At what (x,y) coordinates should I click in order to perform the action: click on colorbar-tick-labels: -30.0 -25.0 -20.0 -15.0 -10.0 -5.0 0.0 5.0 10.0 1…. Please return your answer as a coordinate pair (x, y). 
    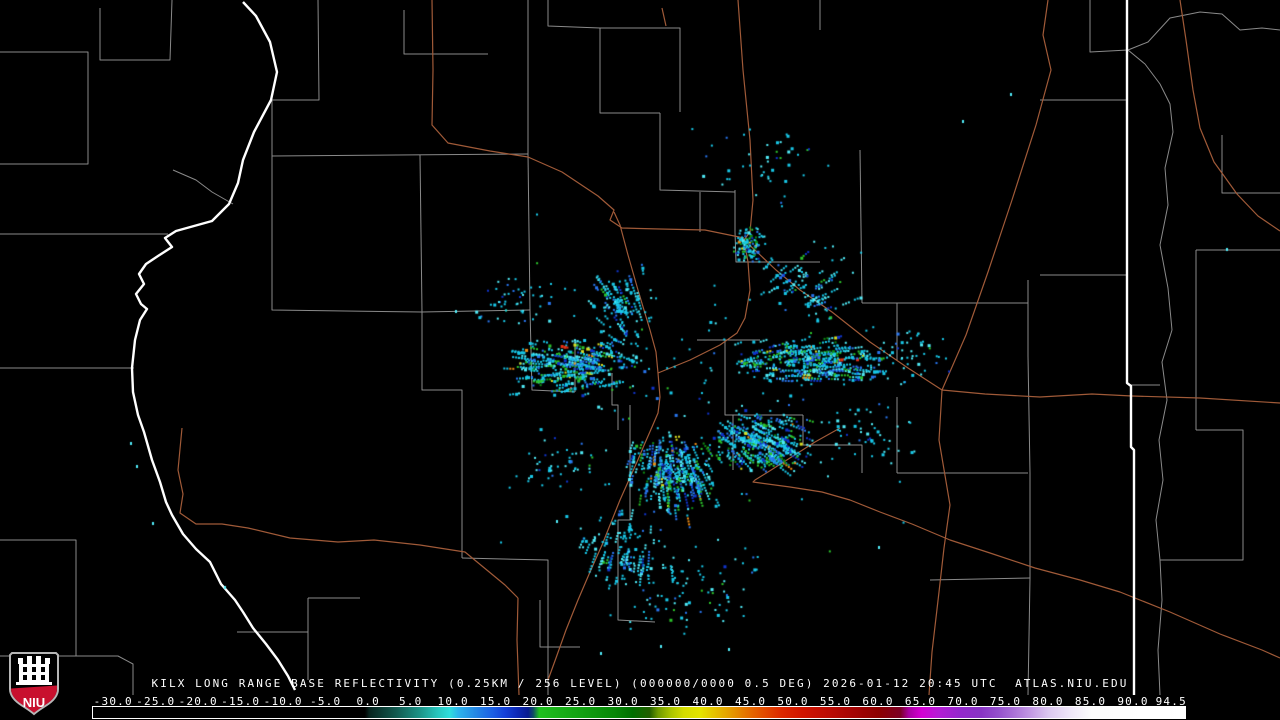
    Looking at the image, I should click on (640, 701).